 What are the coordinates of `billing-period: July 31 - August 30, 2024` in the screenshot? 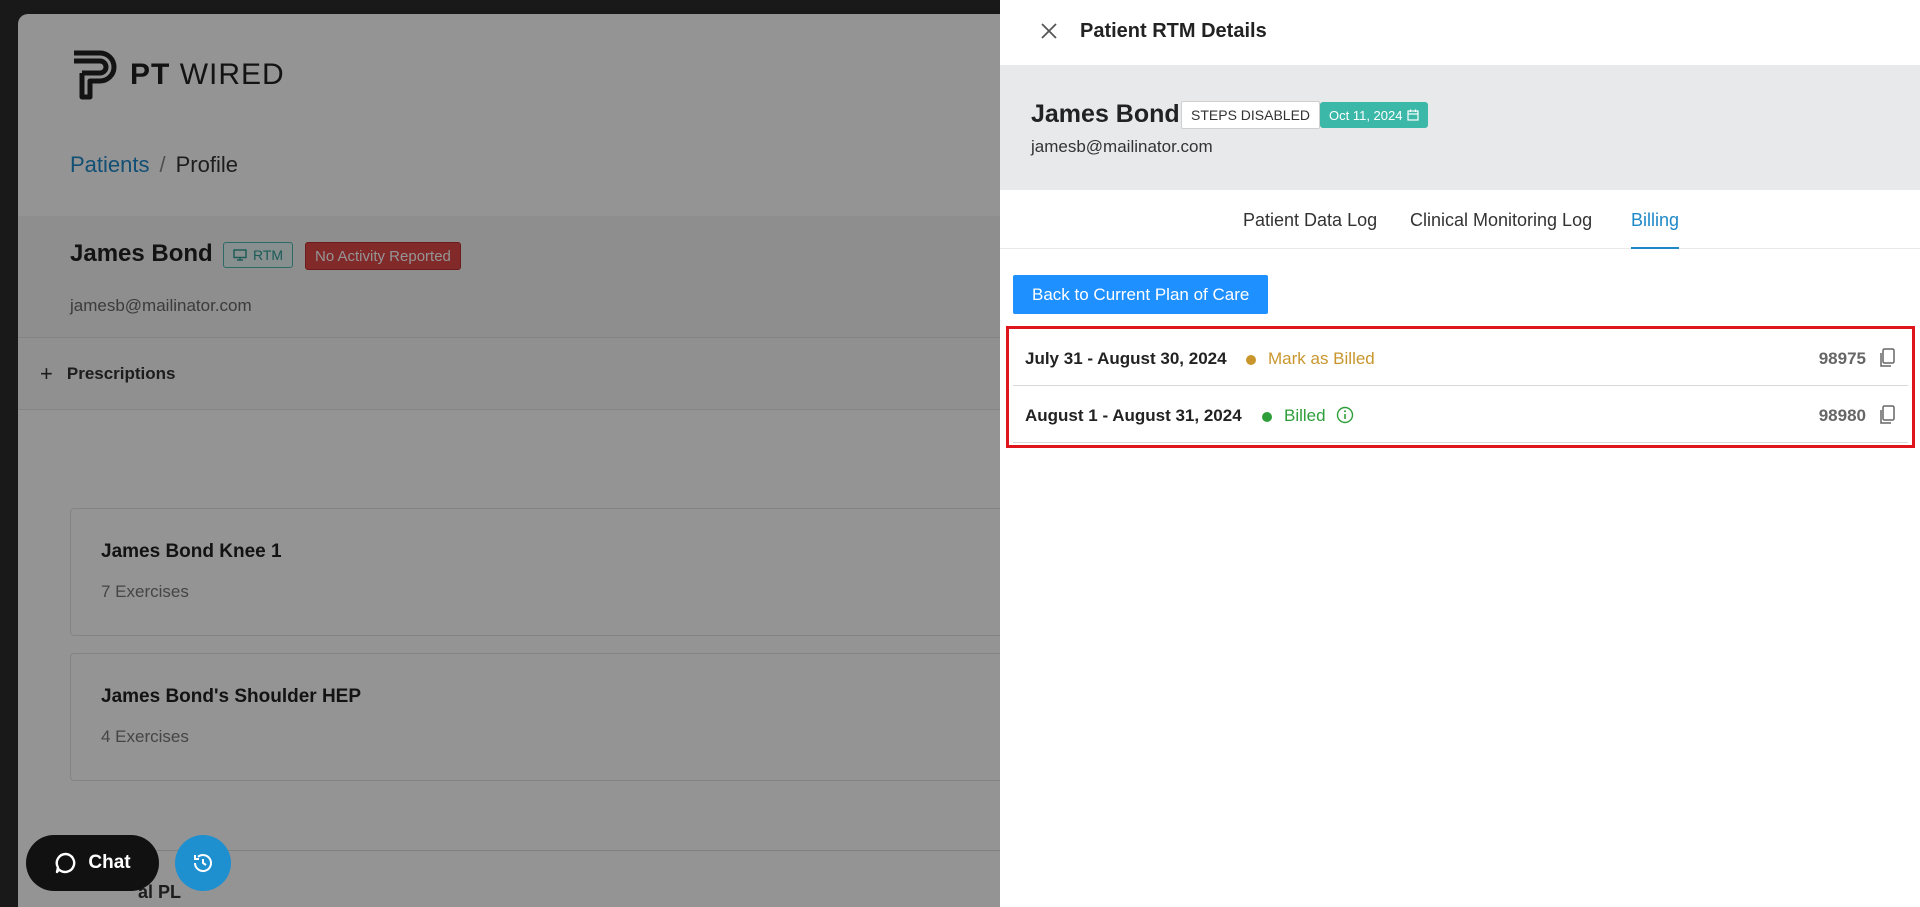 It's located at (1126, 358).